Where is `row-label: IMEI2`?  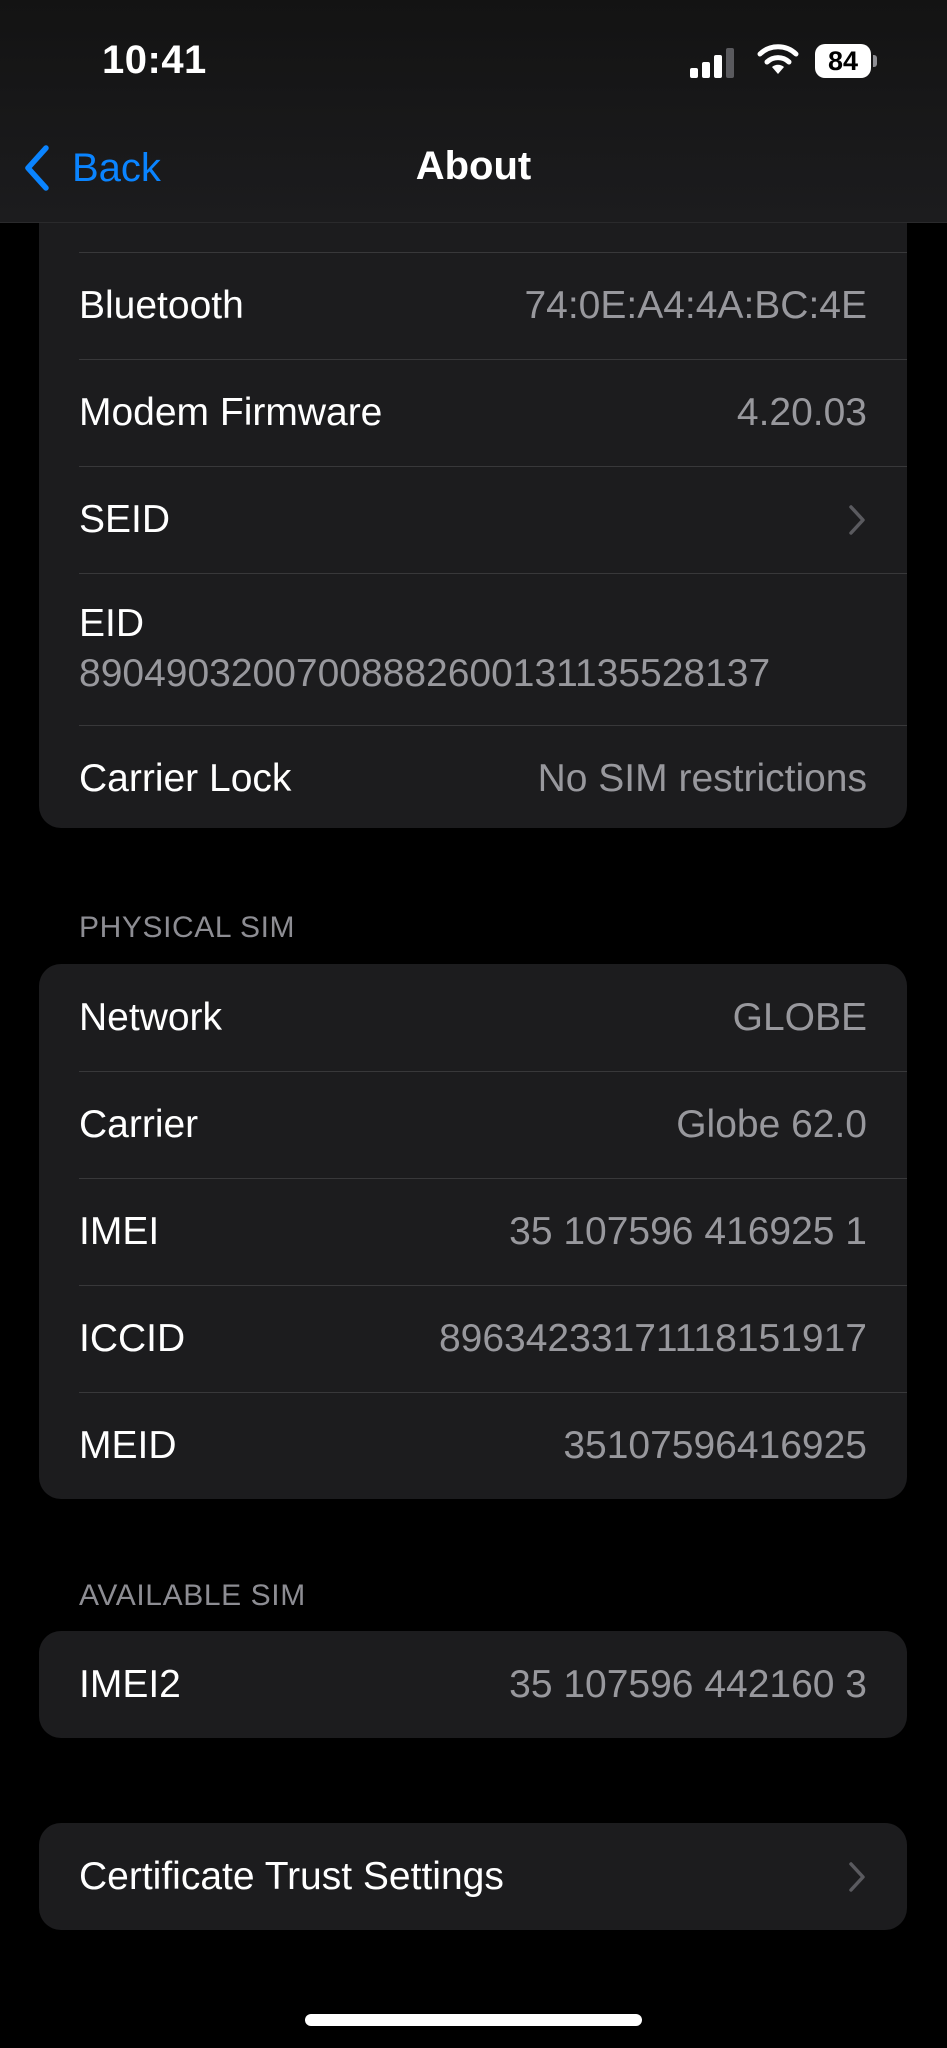 row-label: IMEI2 is located at coordinates (130, 1684).